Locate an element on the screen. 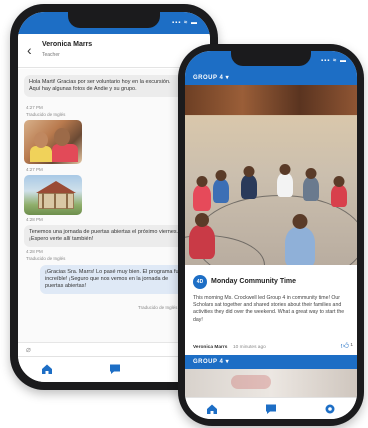  post-photo is located at coordinates (271, 383).